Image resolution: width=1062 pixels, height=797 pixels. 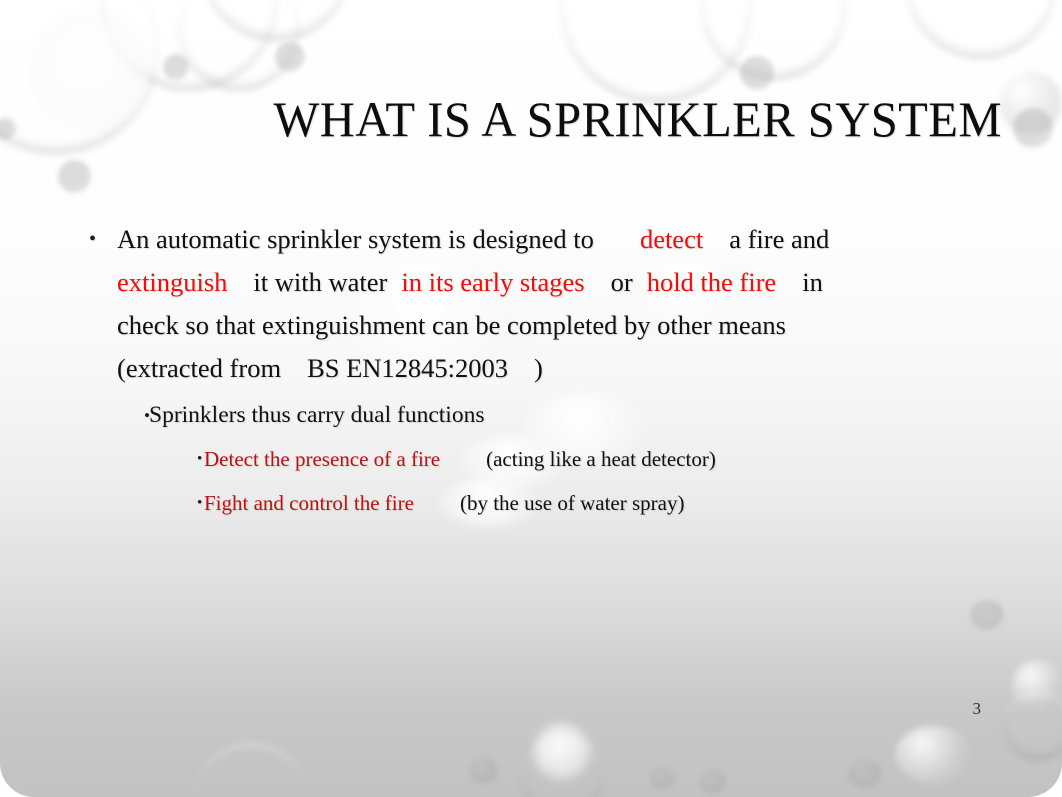 What do you see at coordinates (408, 368) in the screenshot?
I see `bullet-main-line4-standard-ref: BS EN12845:2003` at bounding box center [408, 368].